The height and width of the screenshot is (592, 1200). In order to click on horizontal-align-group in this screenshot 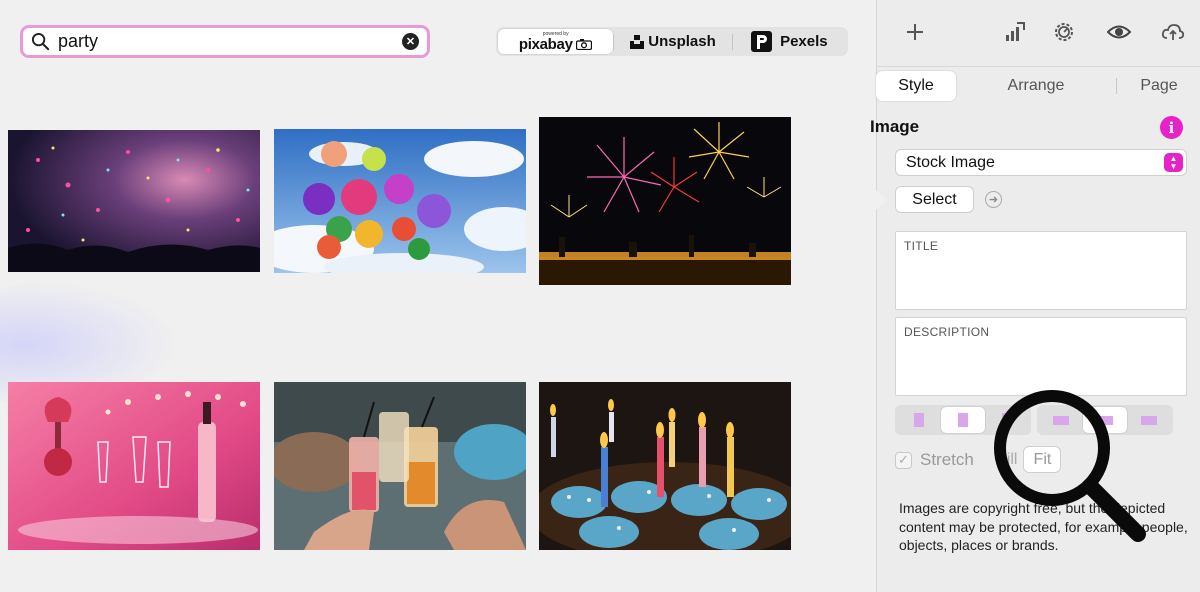, I will do `click(963, 420)`.